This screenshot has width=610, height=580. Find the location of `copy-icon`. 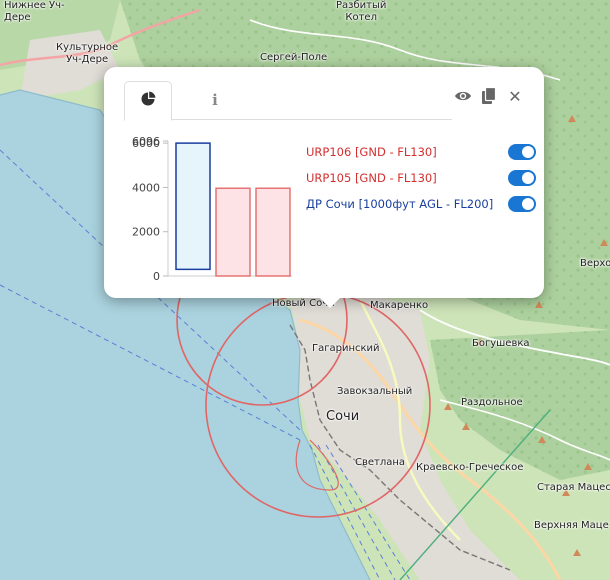

copy-icon is located at coordinates (489, 95).